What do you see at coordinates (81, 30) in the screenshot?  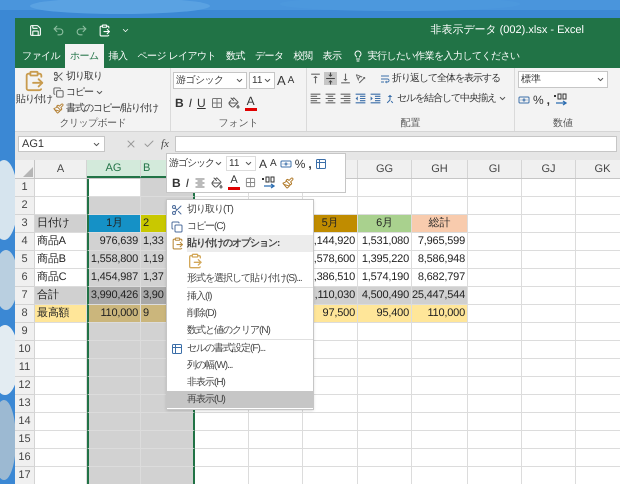 I see `redo-icon` at bounding box center [81, 30].